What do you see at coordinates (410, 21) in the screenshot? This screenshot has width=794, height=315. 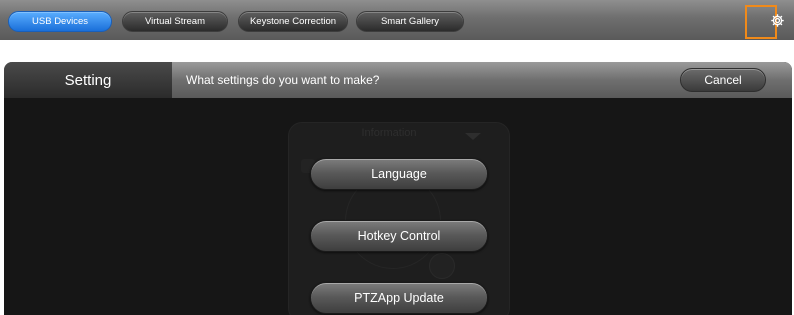 I see `tab-smart-gallery: Smart Gallery` at bounding box center [410, 21].